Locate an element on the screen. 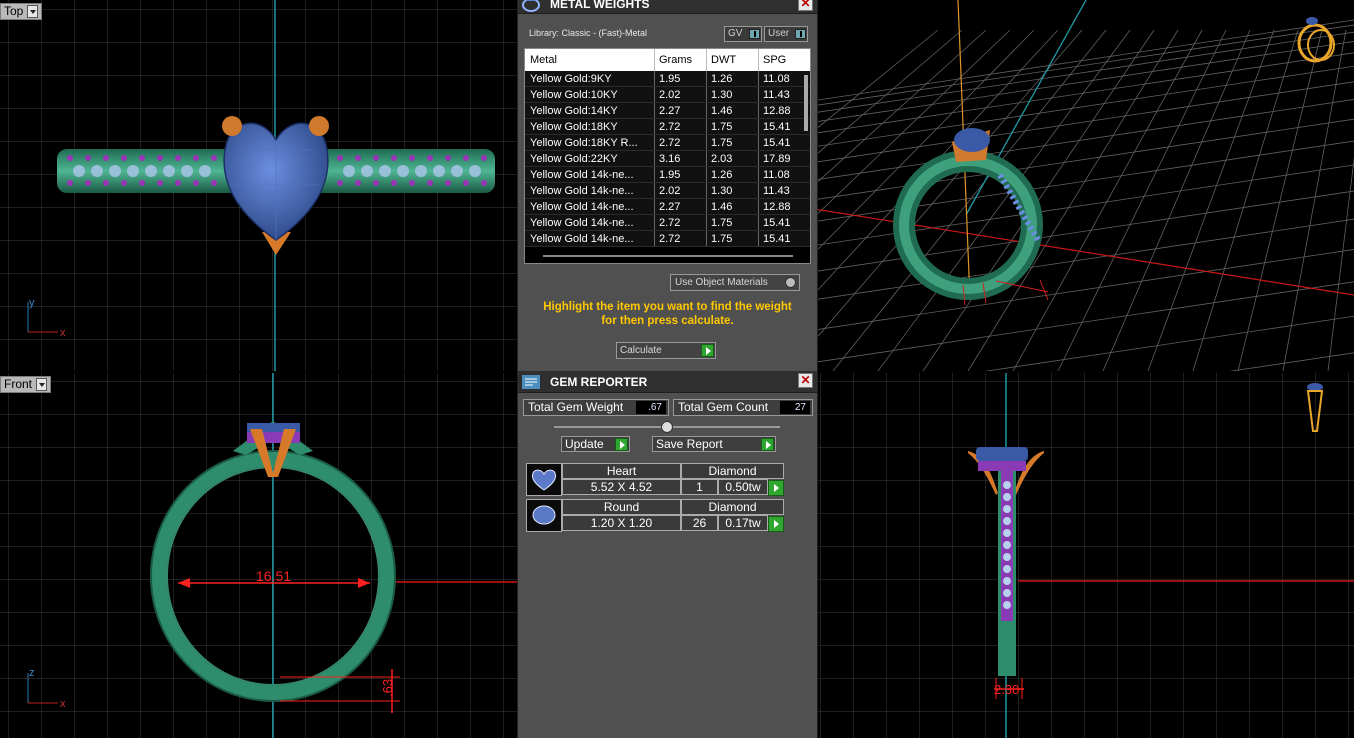 This screenshot has height=738, width=1354. metal-cell: Yellow Gold:22KY is located at coordinates (590, 158).